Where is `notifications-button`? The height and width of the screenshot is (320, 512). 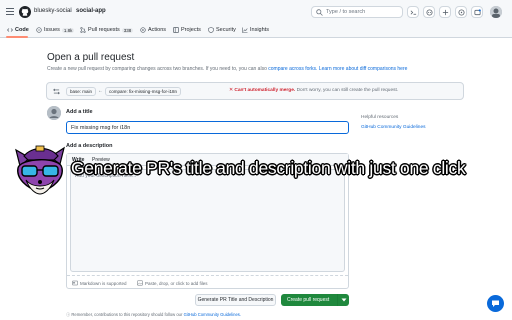
notifications-button is located at coordinates (477, 12).